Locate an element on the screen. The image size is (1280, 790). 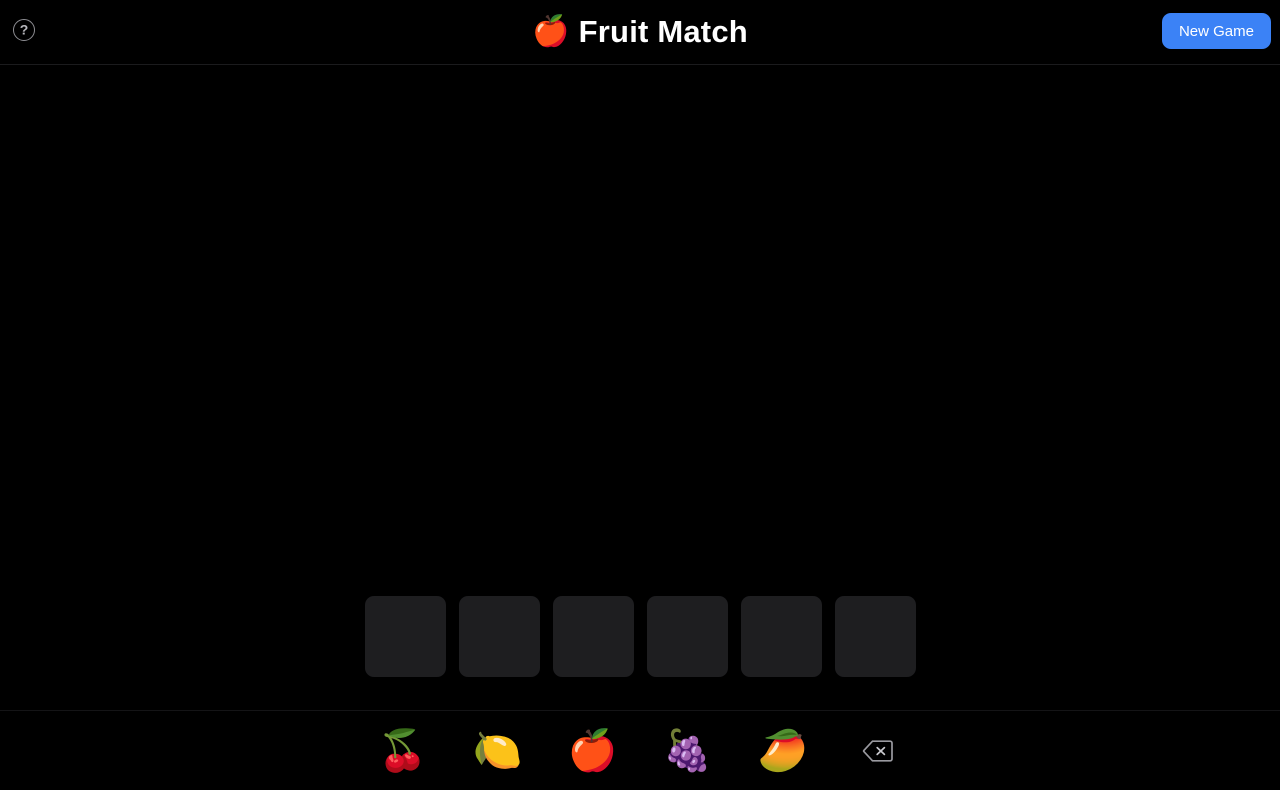
help-icon: ? is located at coordinates (24, 30).